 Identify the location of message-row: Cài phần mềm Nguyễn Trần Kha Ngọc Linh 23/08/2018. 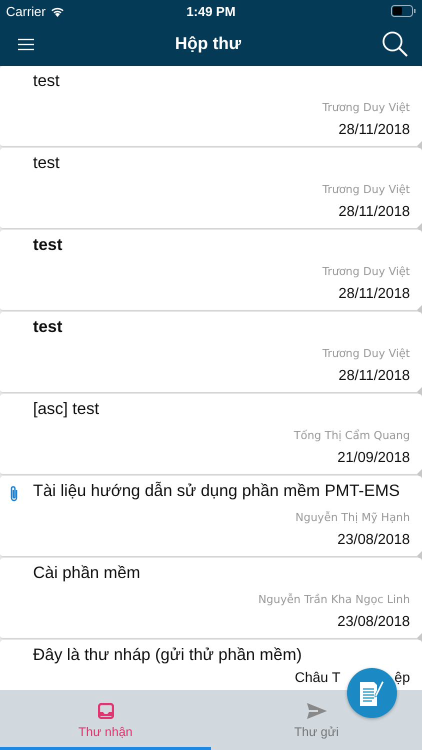
(211, 598).